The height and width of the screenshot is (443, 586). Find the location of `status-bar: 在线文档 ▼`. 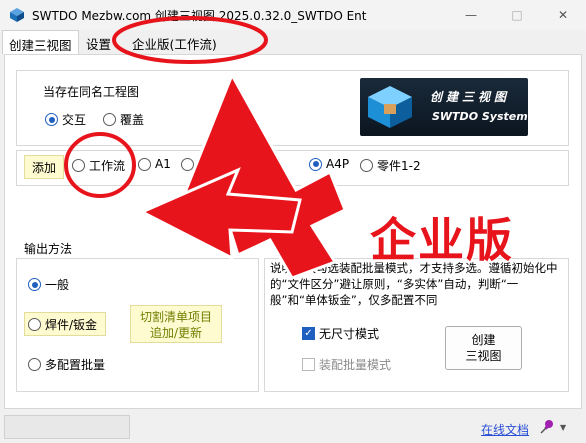

status-bar: 在线文档 ▼ is located at coordinates (293, 426).